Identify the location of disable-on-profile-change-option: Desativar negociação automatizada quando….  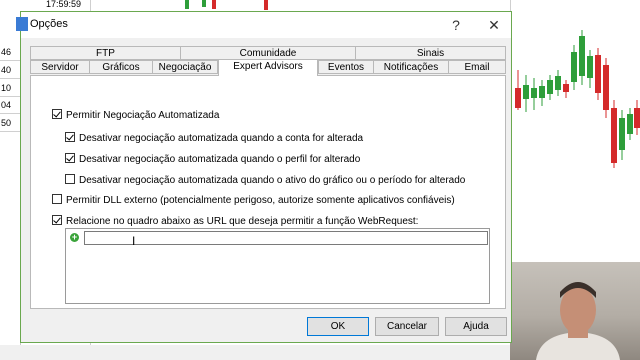
(212, 160).